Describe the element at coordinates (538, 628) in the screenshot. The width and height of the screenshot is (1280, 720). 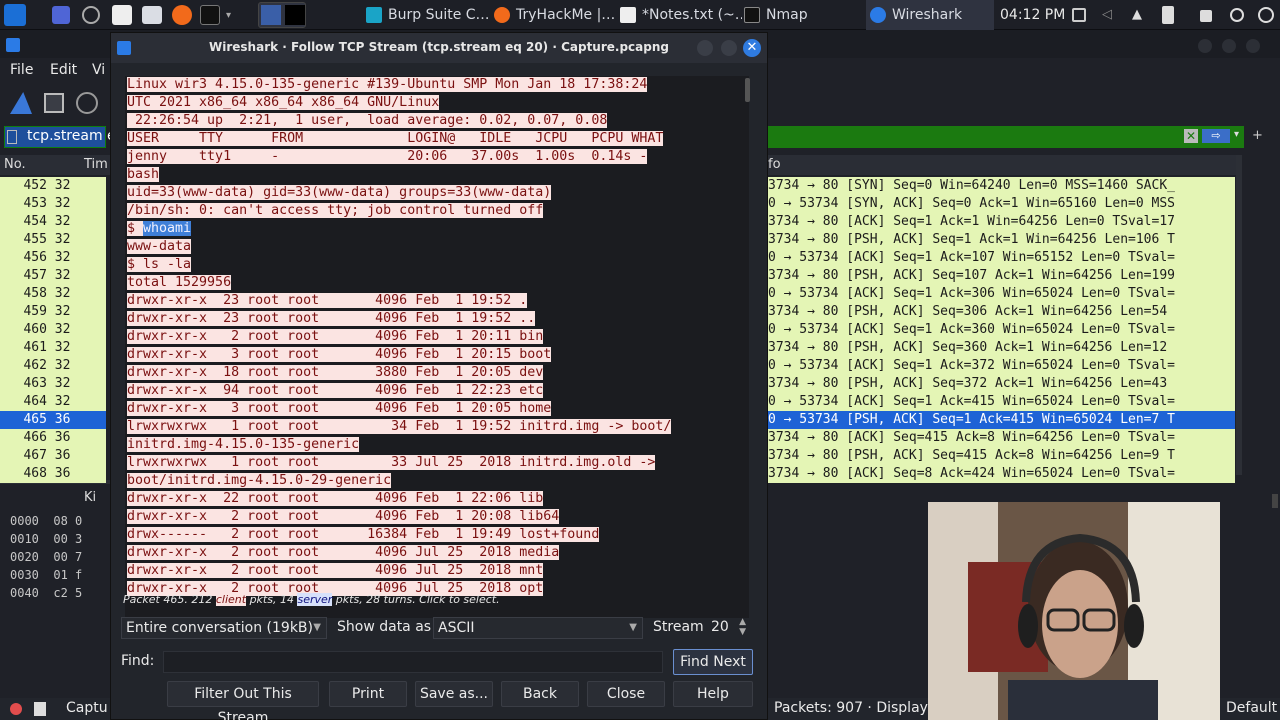
I see `show-data-select: ASCII ▼` at that location.